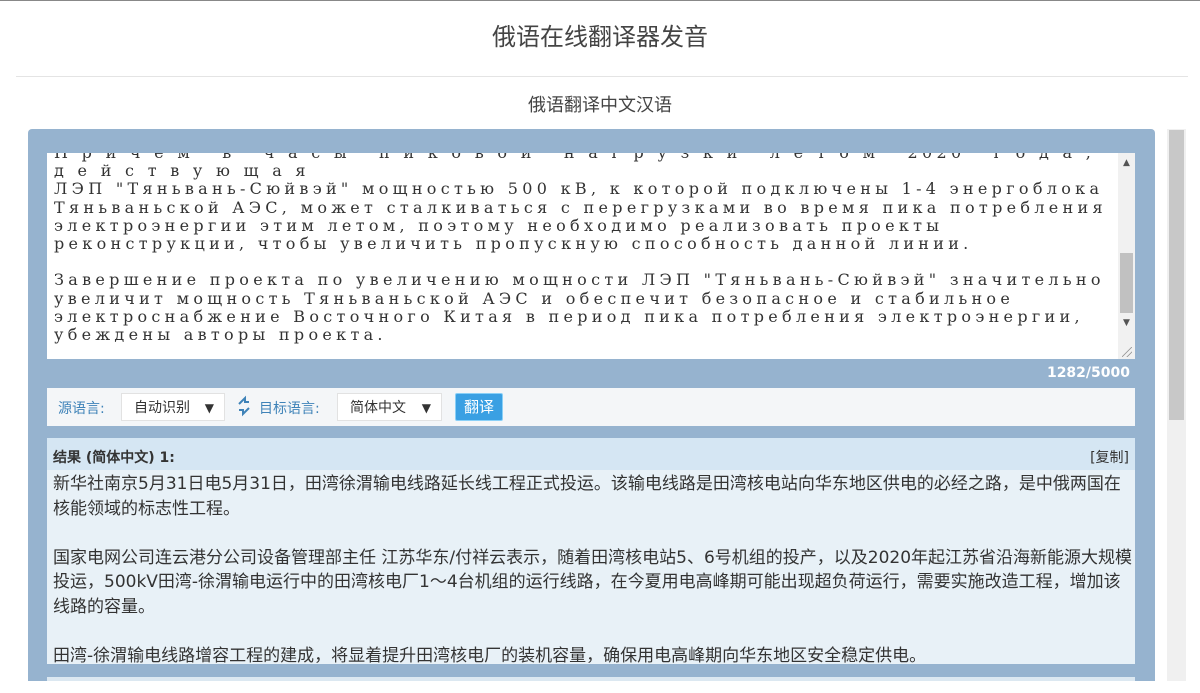  I want to click on result-title: 结果 (简体中文) 1:, so click(114, 458).